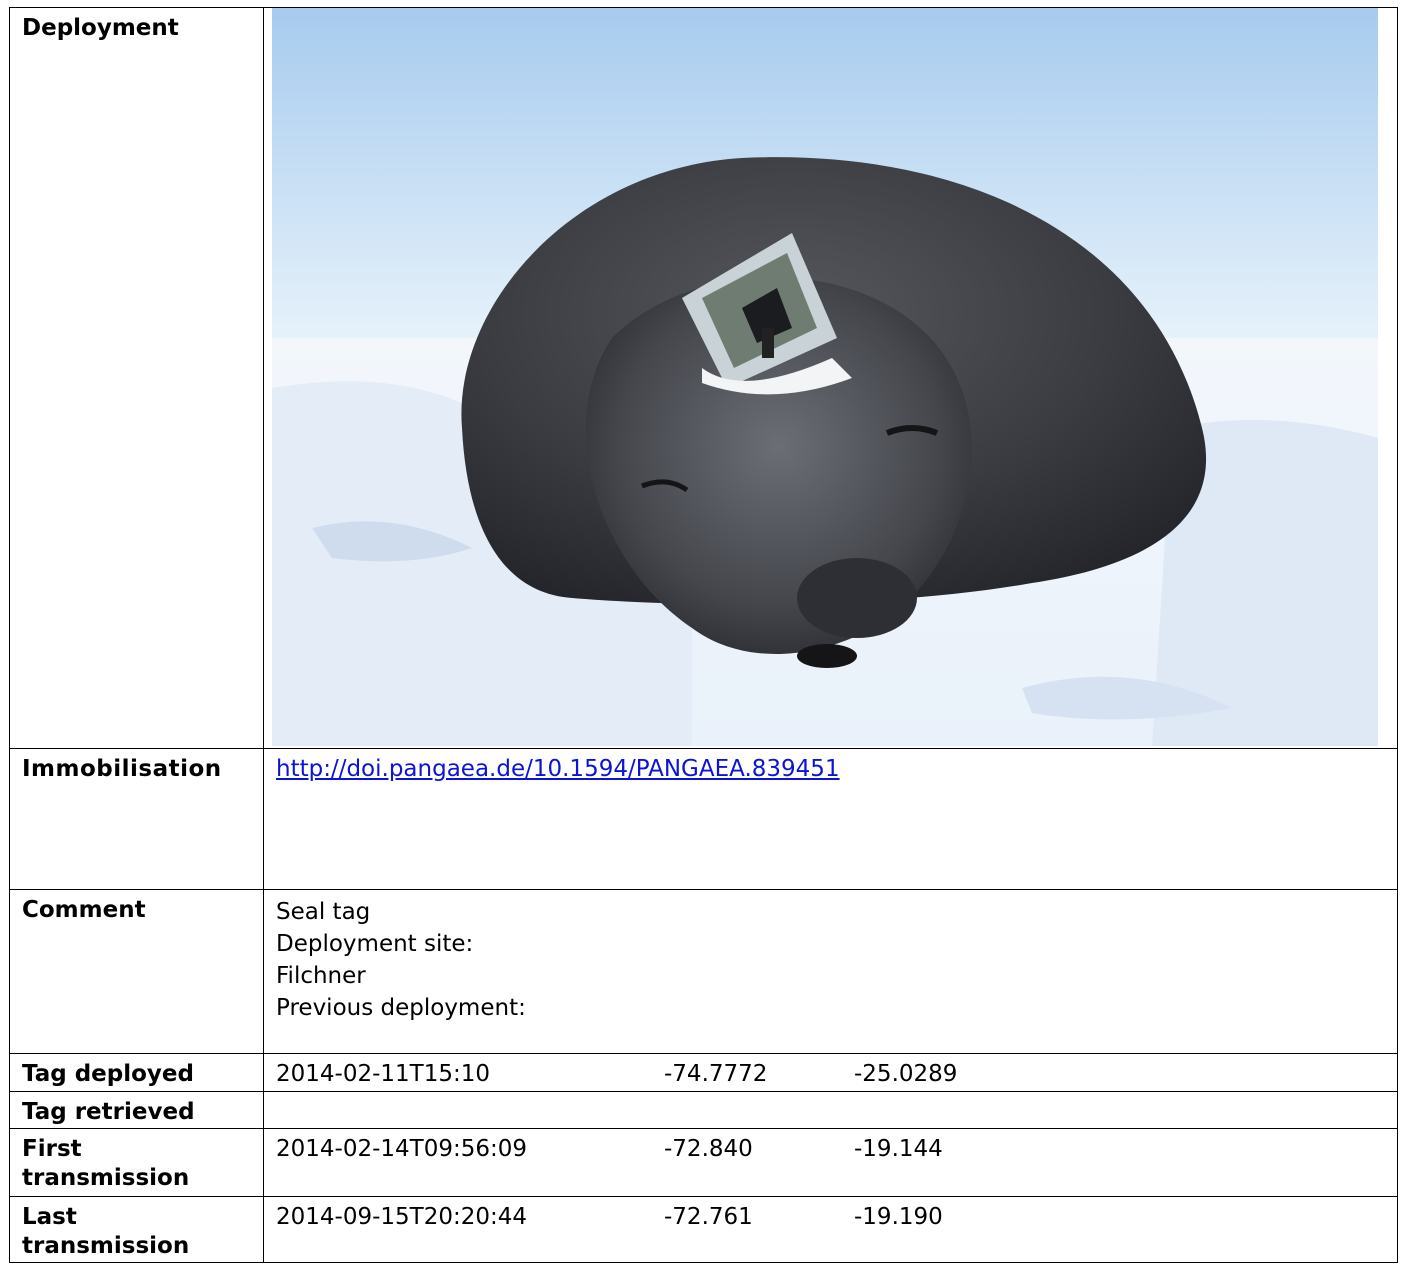 This screenshot has width=1404, height=1288. Describe the element at coordinates (402, 1149) in the screenshot. I see `first-transmission-time: 2014-02-14T09:56:09` at that location.